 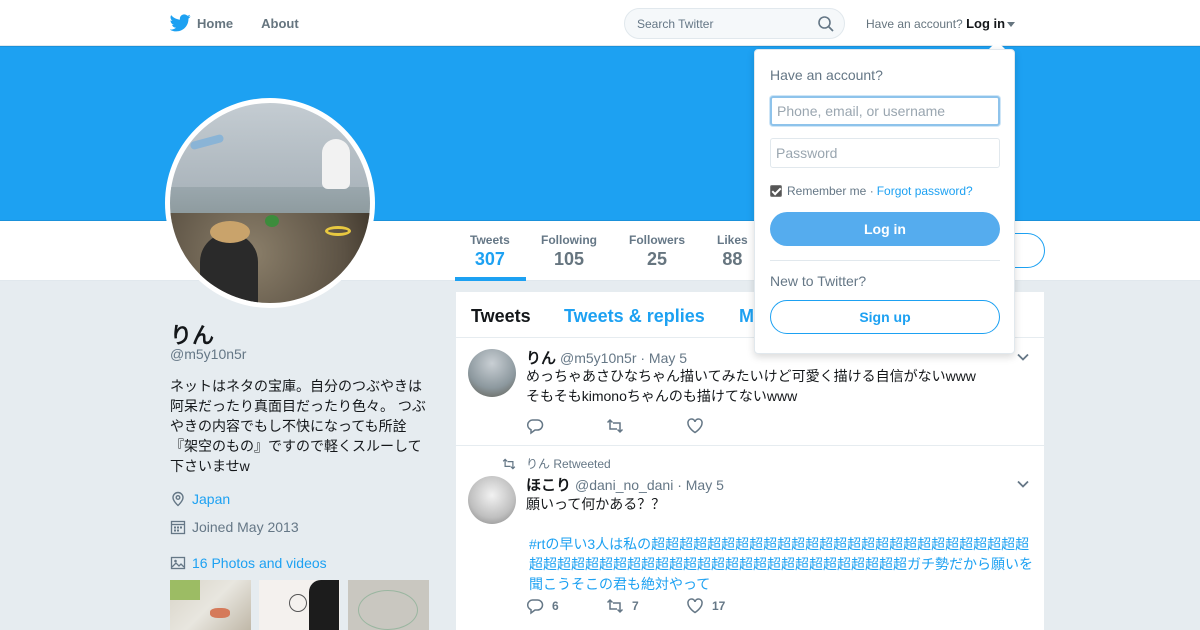 I want to click on nav-about-label: About, so click(x=280, y=23).